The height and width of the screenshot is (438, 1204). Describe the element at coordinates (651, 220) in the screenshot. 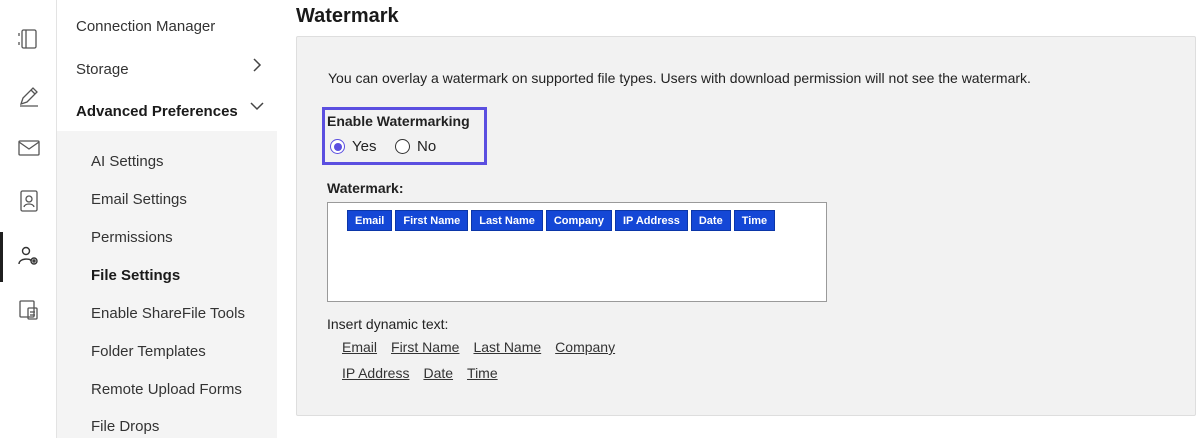

I see `chip-ip-address: IP Address` at that location.